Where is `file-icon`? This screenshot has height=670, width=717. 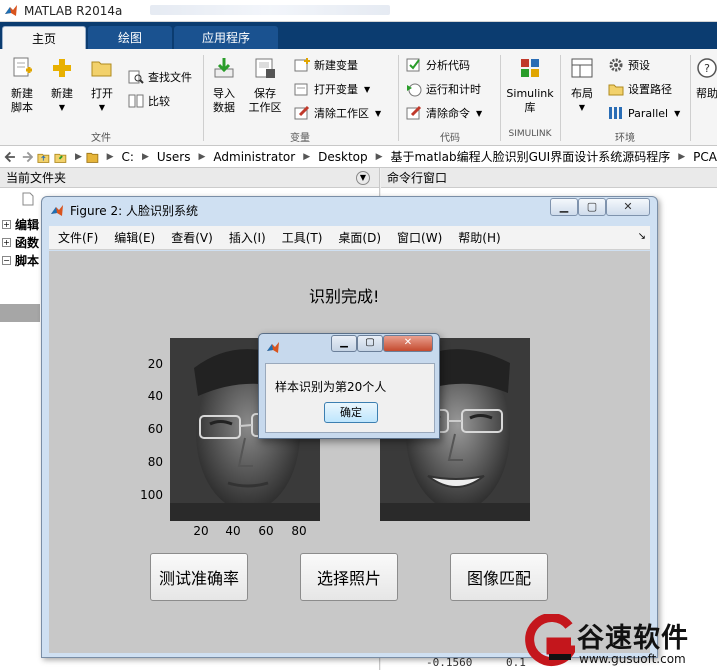 file-icon is located at coordinates (28, 199).